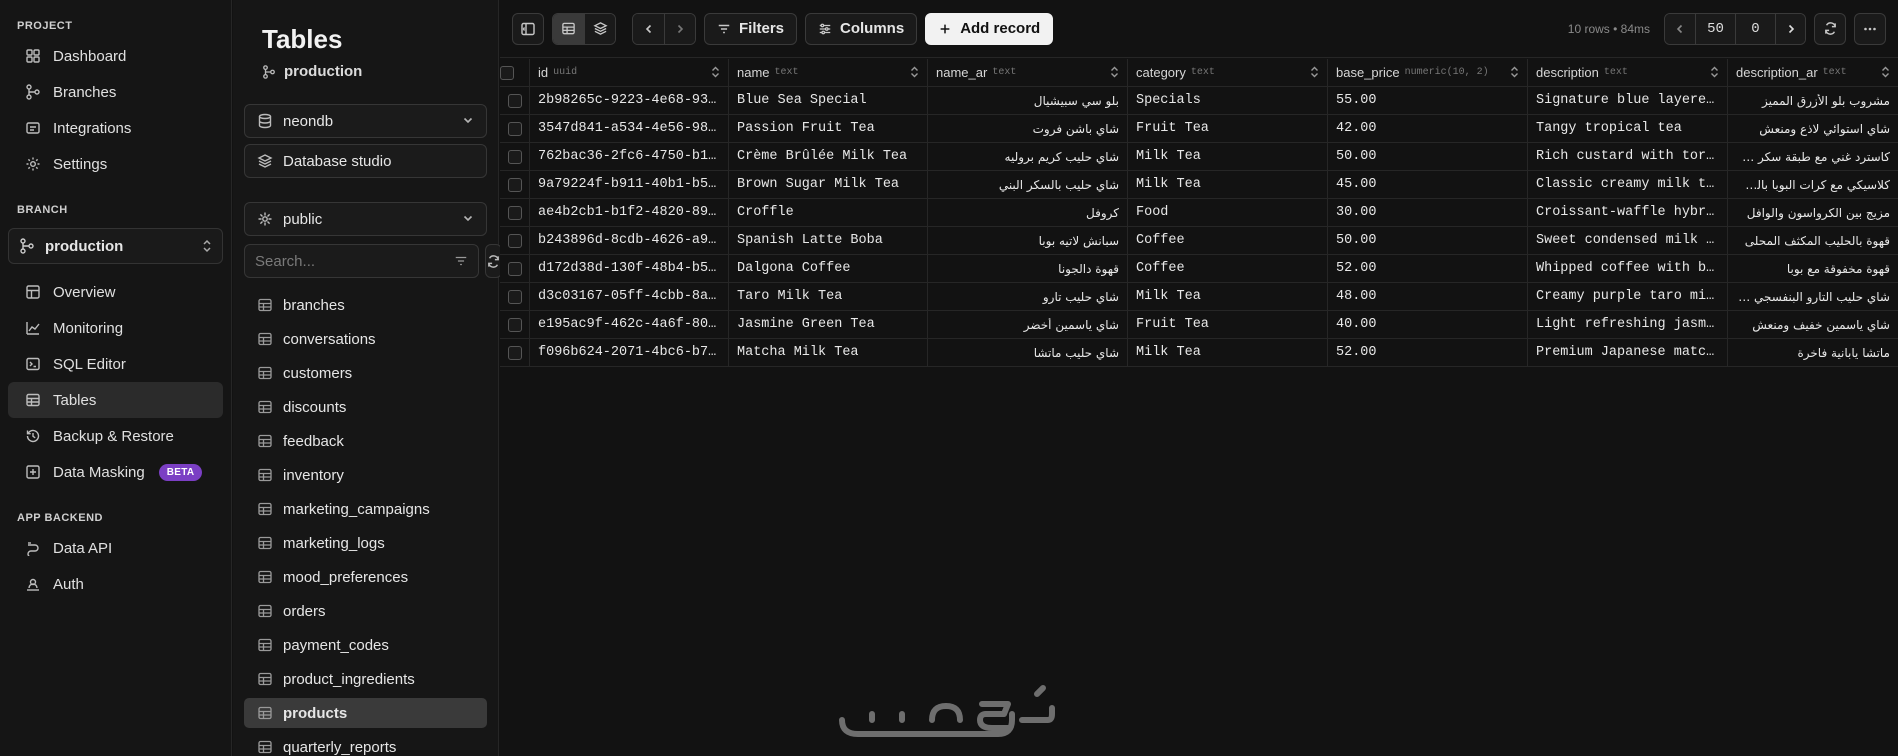 The height and width of the screenshot is (756, 1898). I want to click on nav-item-overview: Overview, so click(115, 292).